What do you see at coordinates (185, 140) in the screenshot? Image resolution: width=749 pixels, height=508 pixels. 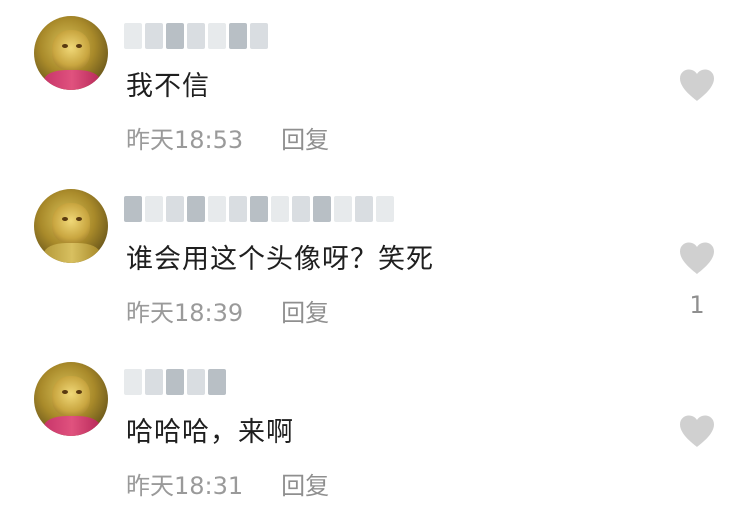 I see `comment-time: 昨天18:53` at bounding box center [185, 140].